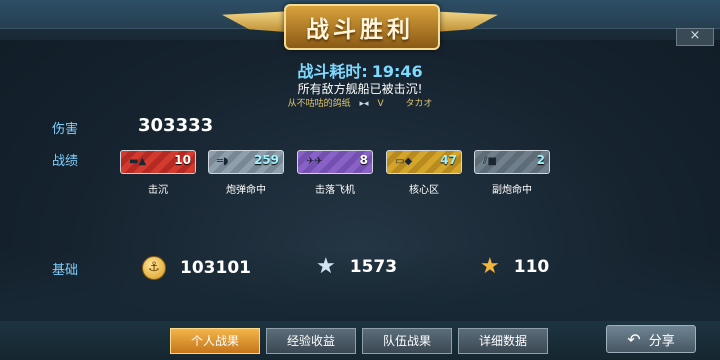  Describe the element at coordinates (531, 267) in the screenshot. I see `gold-star-value: 110` at that location.